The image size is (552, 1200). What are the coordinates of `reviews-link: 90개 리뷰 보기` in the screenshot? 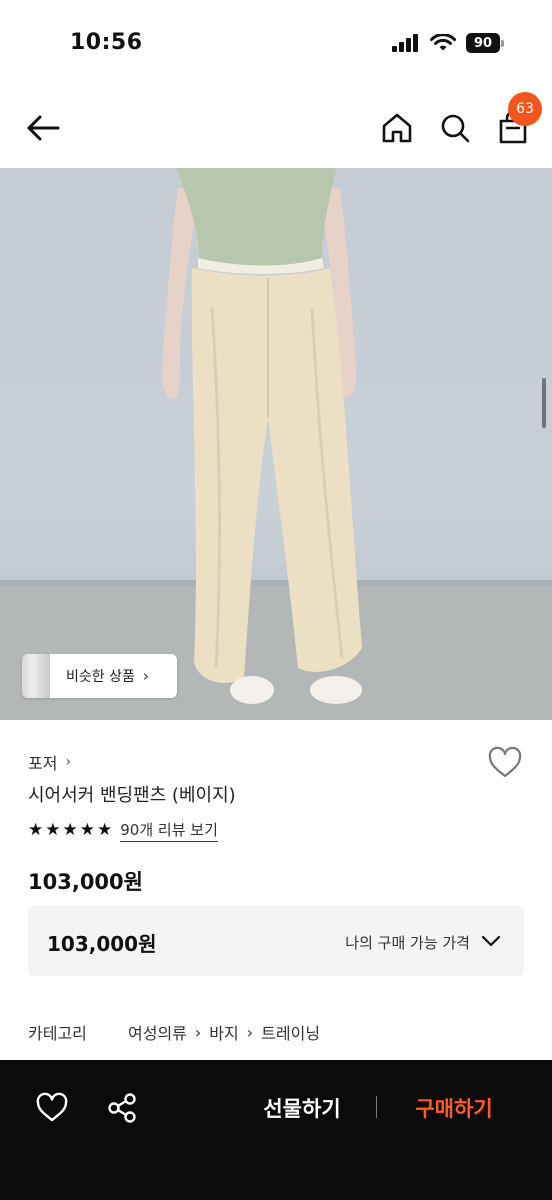 It's located at (169, 830).